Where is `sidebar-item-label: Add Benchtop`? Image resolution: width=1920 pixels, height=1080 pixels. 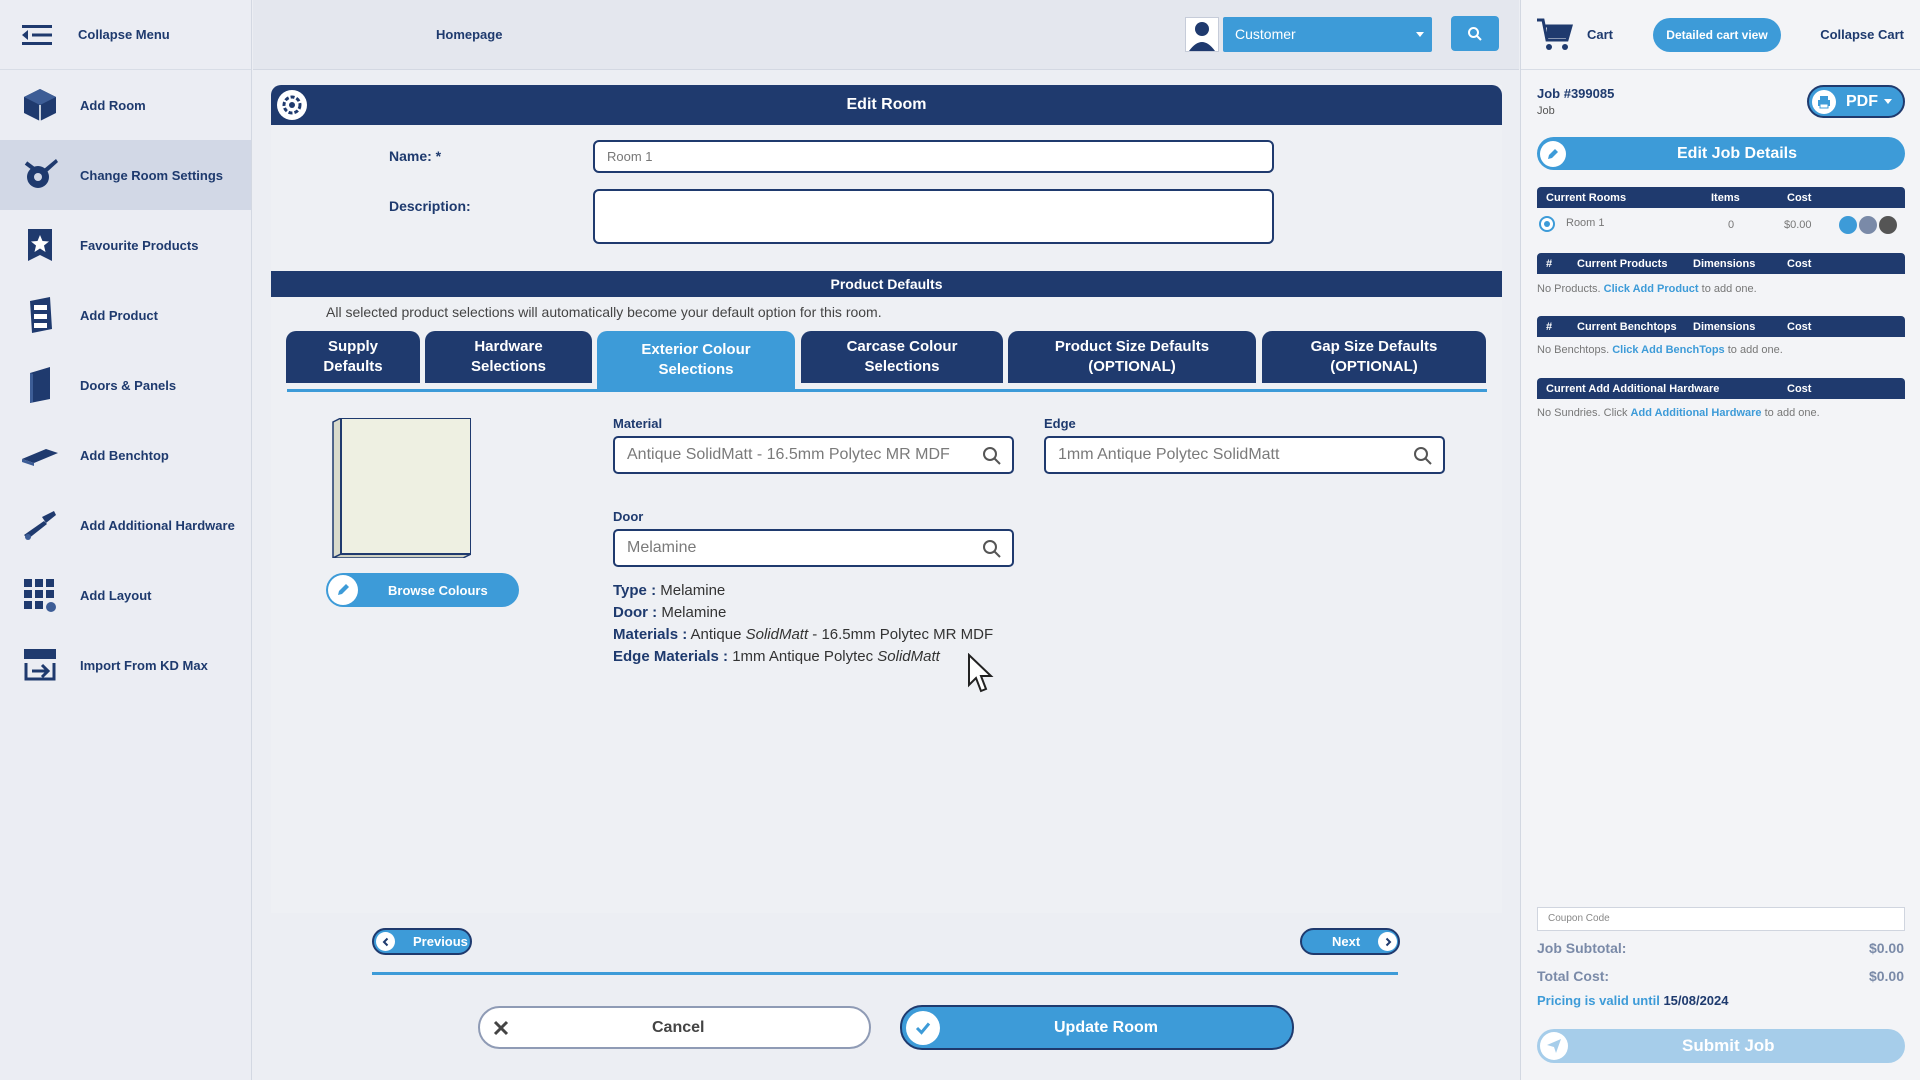
sidebar-item-label: Add Benchtop is located at coordinates (124, 455).